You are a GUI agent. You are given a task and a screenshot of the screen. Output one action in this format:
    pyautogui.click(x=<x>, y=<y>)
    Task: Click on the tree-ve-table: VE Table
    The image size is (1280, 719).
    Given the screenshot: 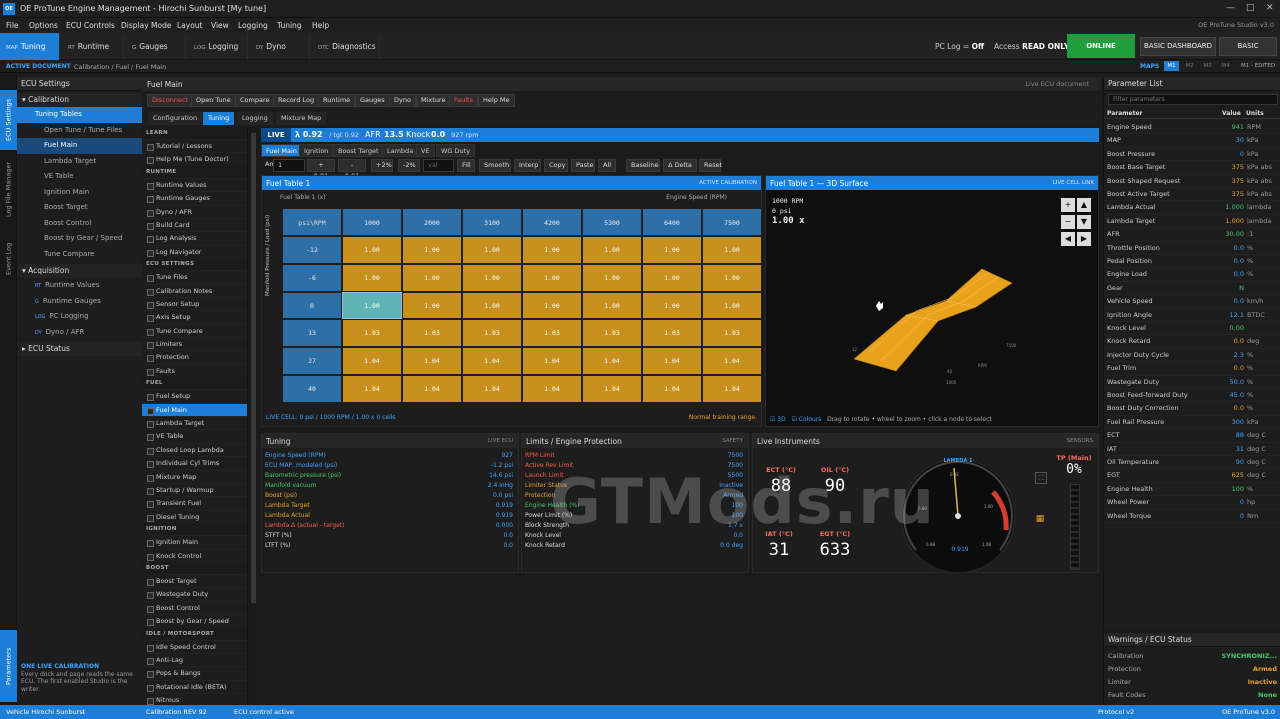 What is the action you would take?
    pyautogui.click(x=79, y=177)
    